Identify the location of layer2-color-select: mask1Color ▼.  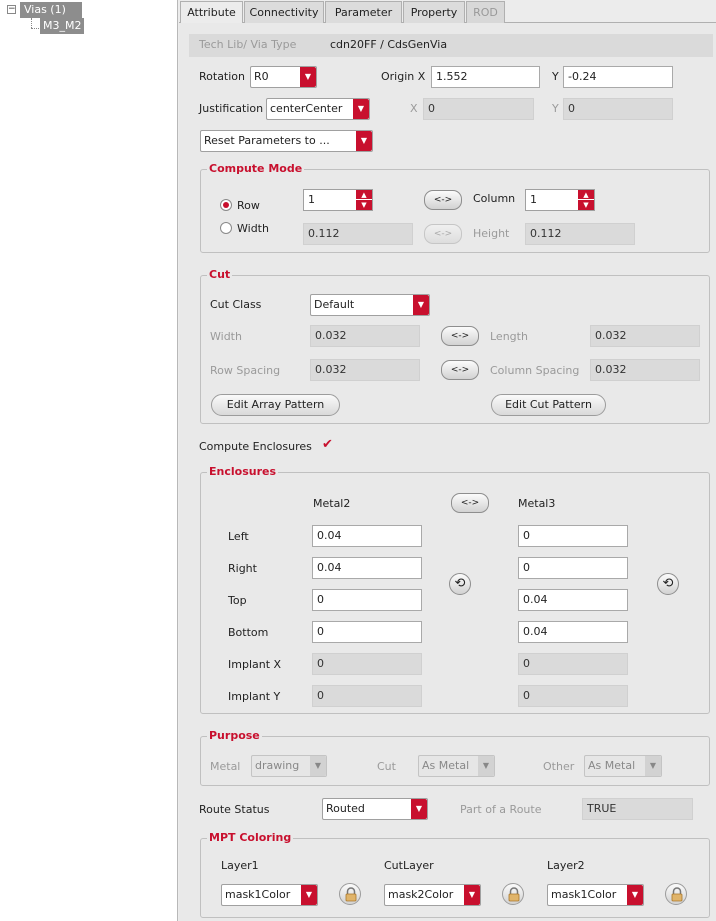
(595, 895).